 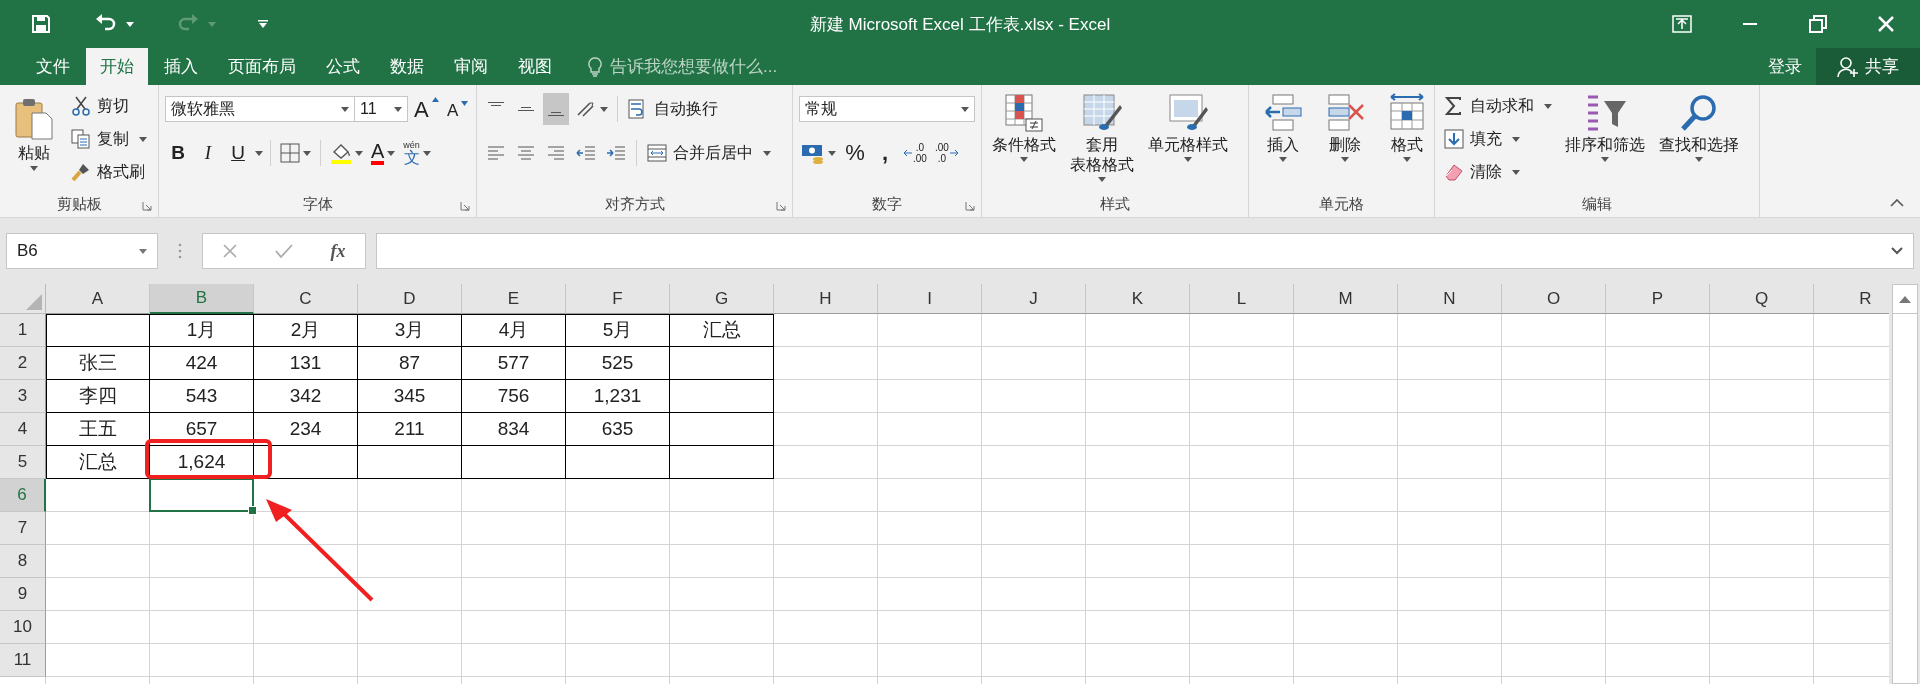 I want to click on row-header: 8, so click(x=23, y=561).